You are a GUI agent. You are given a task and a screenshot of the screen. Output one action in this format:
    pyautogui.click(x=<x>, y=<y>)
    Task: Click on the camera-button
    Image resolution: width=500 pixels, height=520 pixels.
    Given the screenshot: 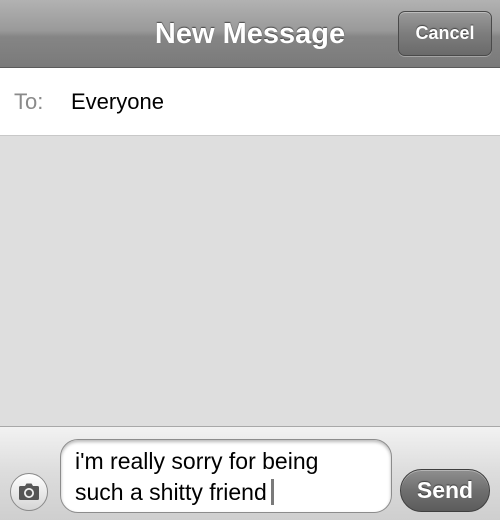 What is the action you would take?
    pyautogui.click(x=29, y=492)
    